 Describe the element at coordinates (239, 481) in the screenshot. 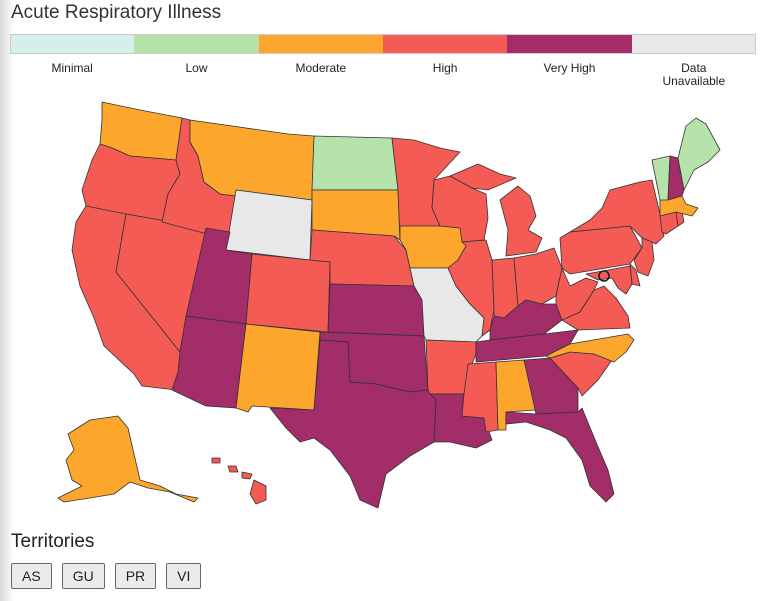

I see `state-hi` at that location.